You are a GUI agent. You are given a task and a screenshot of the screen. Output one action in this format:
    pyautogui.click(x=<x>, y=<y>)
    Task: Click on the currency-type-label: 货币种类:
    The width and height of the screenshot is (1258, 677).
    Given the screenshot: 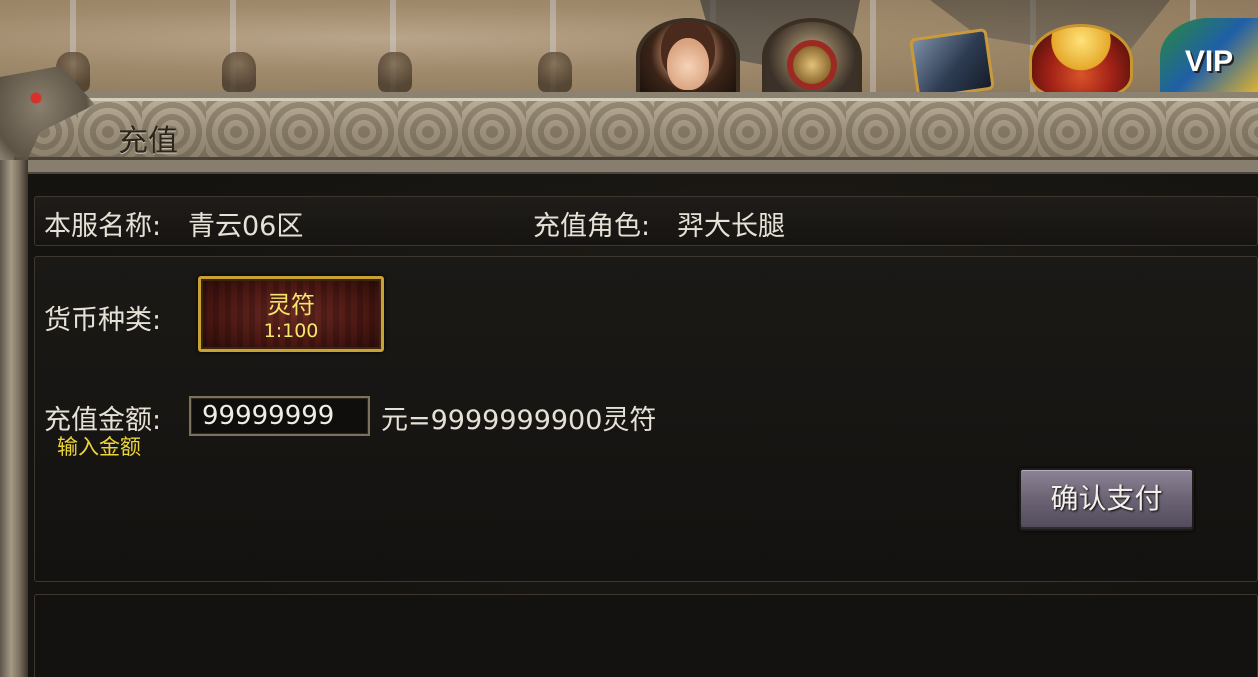 What is the action you would take?
    pyautogui.click(x=103, y=320)
    